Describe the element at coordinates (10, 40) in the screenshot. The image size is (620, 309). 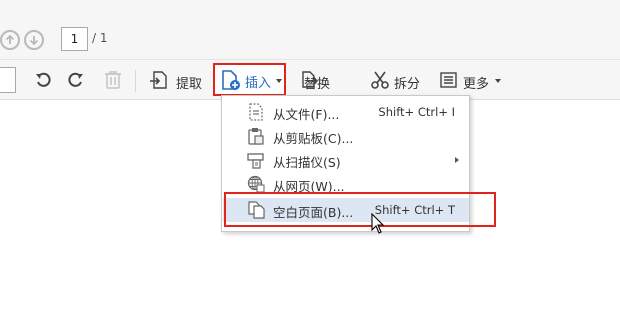
I see `arrow-up-circle-icon` at that location.